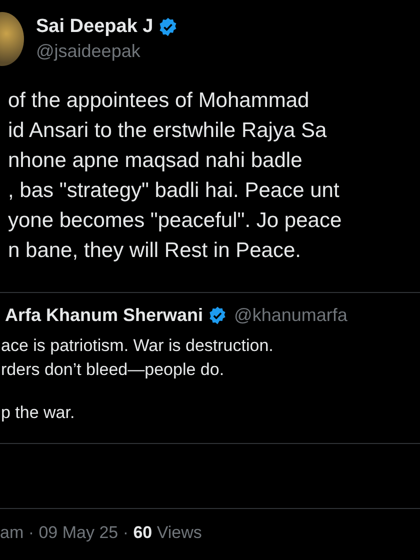 This screenshot has height=560, width=420. What do you see at coordinates (168, 131) in the screenshot?
I see `tweet-text-line: id Ansari to the erstwhile Rajya Sa` at bounding box center [168, 131].